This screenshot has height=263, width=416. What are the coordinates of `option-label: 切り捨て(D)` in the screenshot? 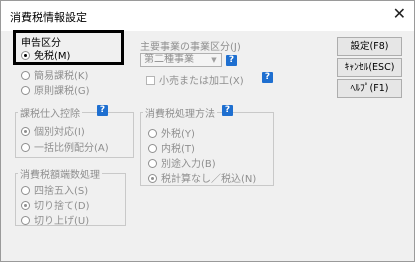 It's located at (62, 206).